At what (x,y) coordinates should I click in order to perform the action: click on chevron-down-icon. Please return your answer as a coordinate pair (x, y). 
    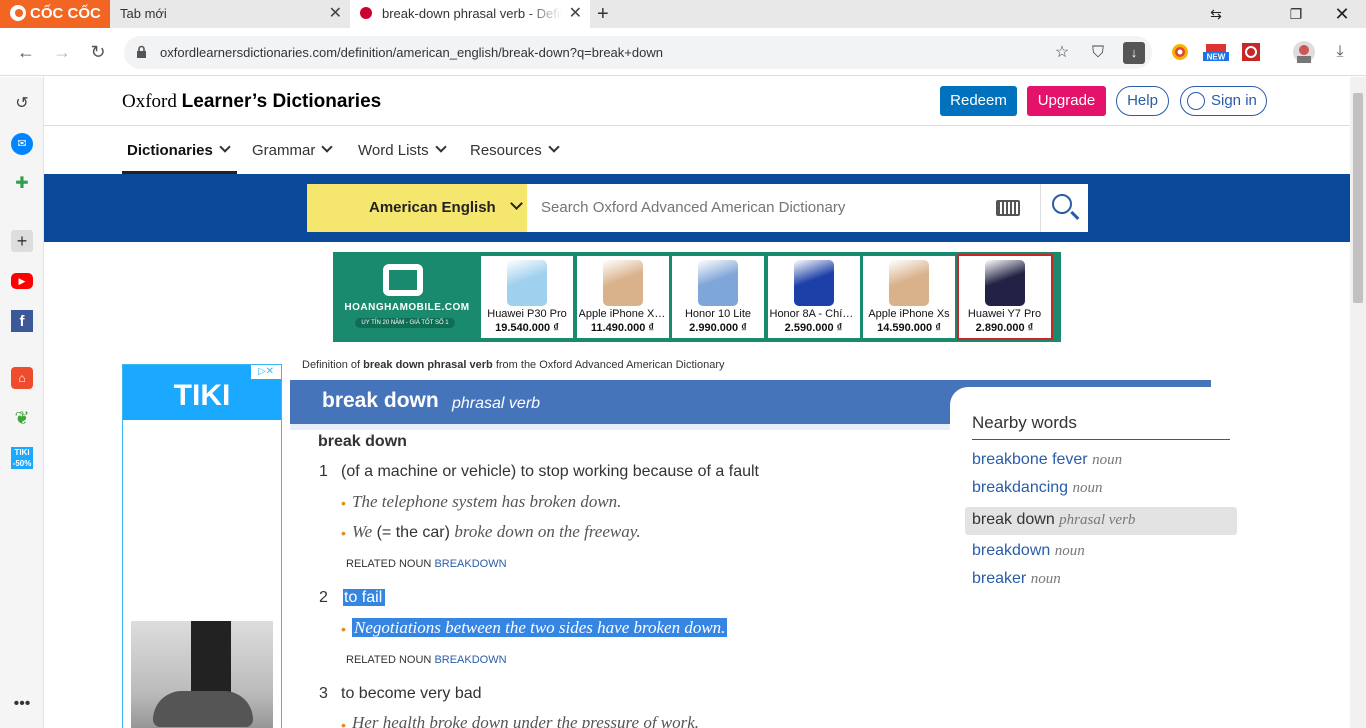
    Looking at the image, I should click on (327, 147).